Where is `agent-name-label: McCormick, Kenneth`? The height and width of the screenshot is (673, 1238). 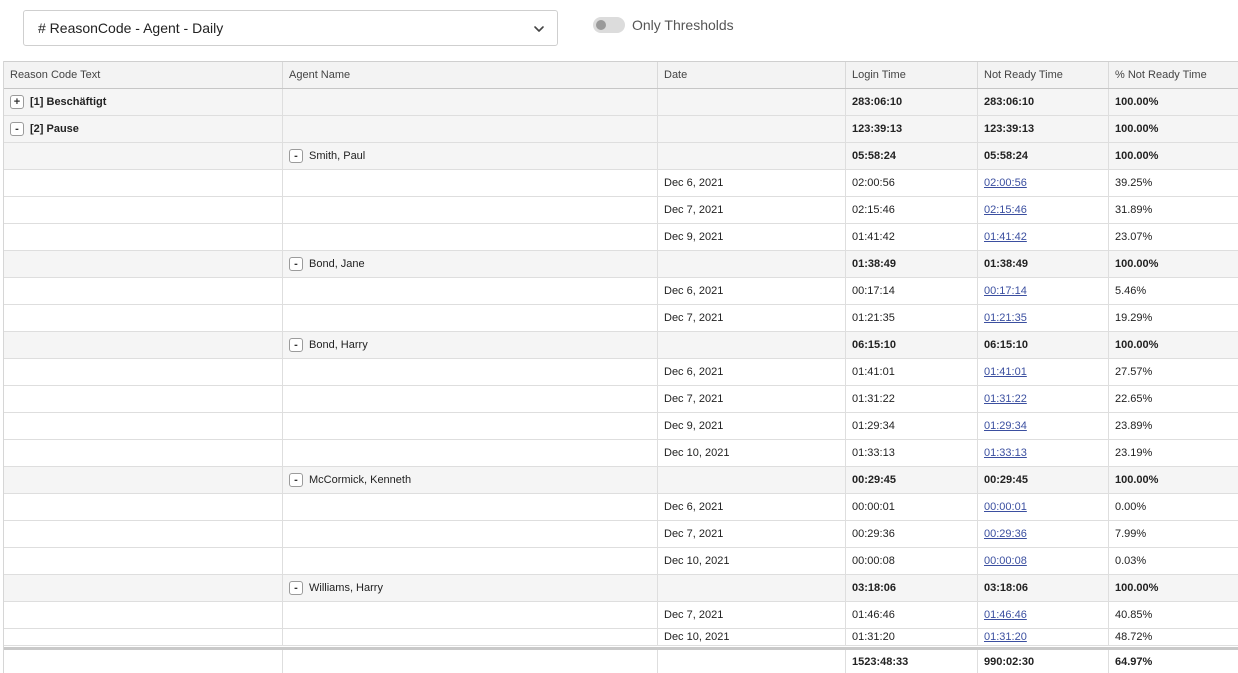 agent-name-label: McCormick, Kenneth is located at coordinates (360, 480).